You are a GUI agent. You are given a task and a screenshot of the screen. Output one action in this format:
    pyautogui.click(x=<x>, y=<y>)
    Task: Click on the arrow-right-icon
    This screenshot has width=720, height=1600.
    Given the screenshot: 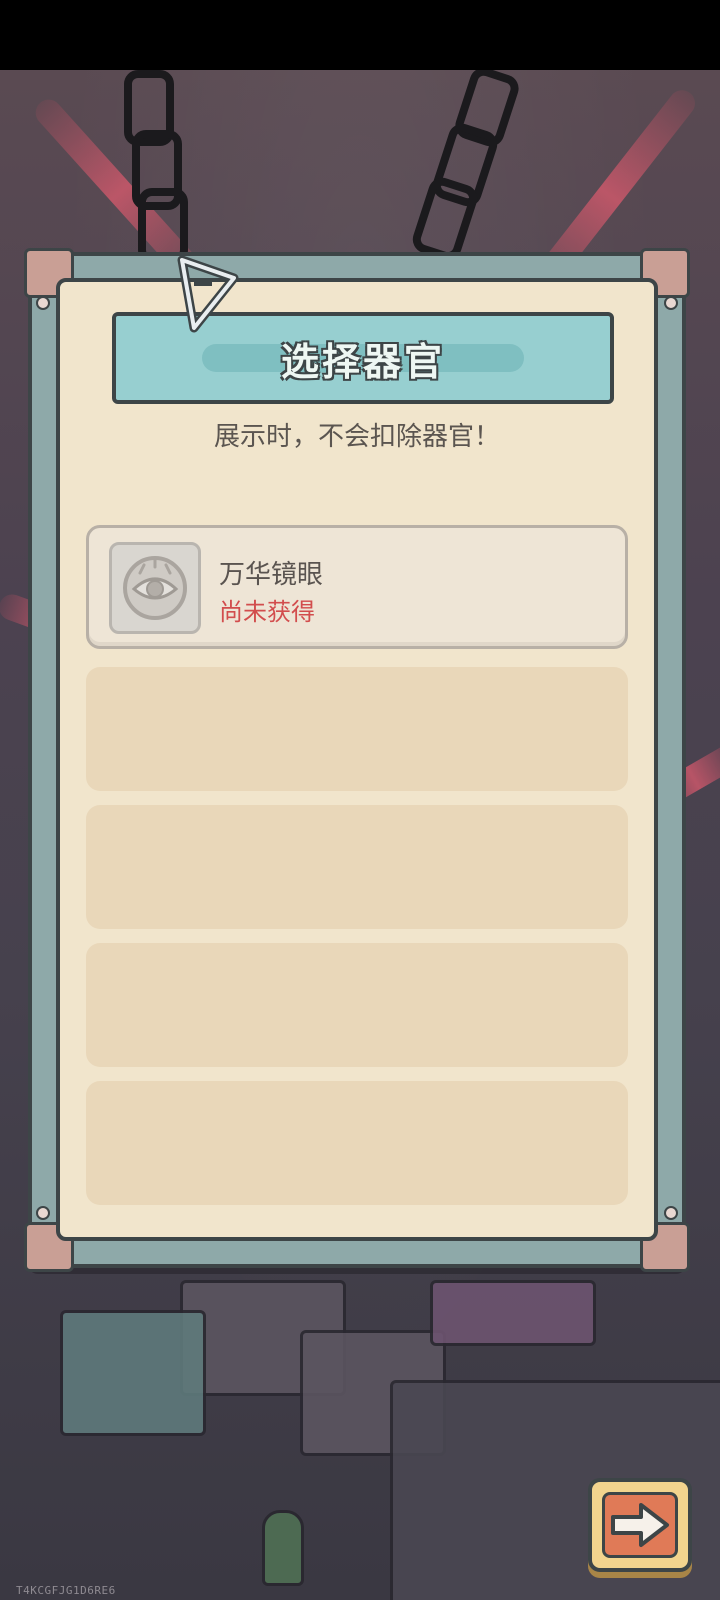 What is the action you would take?
    pyautogui.click(x=640, y=1525)
    